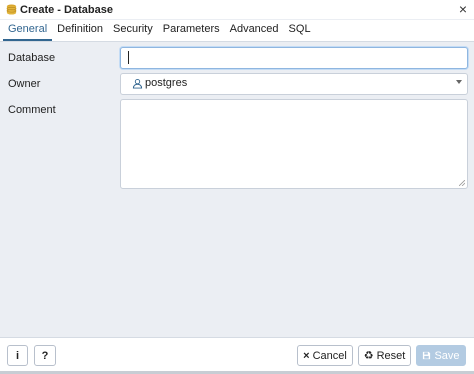 The width and height of the screenshot is (474, 374). Describe the element at coordinates (80, 30) in the screenshot. I see `tab-definition: Definition` at that location.